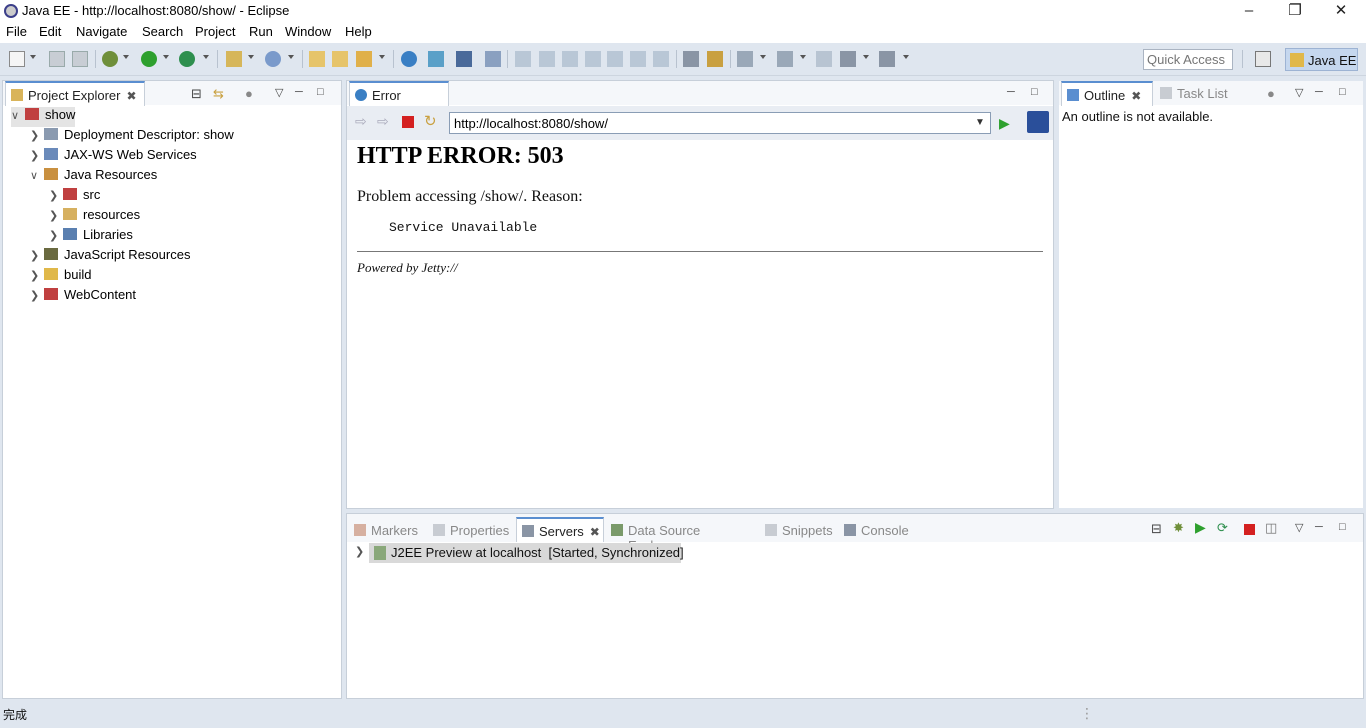 The height and width of the screenshot is (728, 1366). What do you see at coordinates (251, 57) in the screenshot?
I see `new-server-dropdown-icon` at bounding box center [251, 57].